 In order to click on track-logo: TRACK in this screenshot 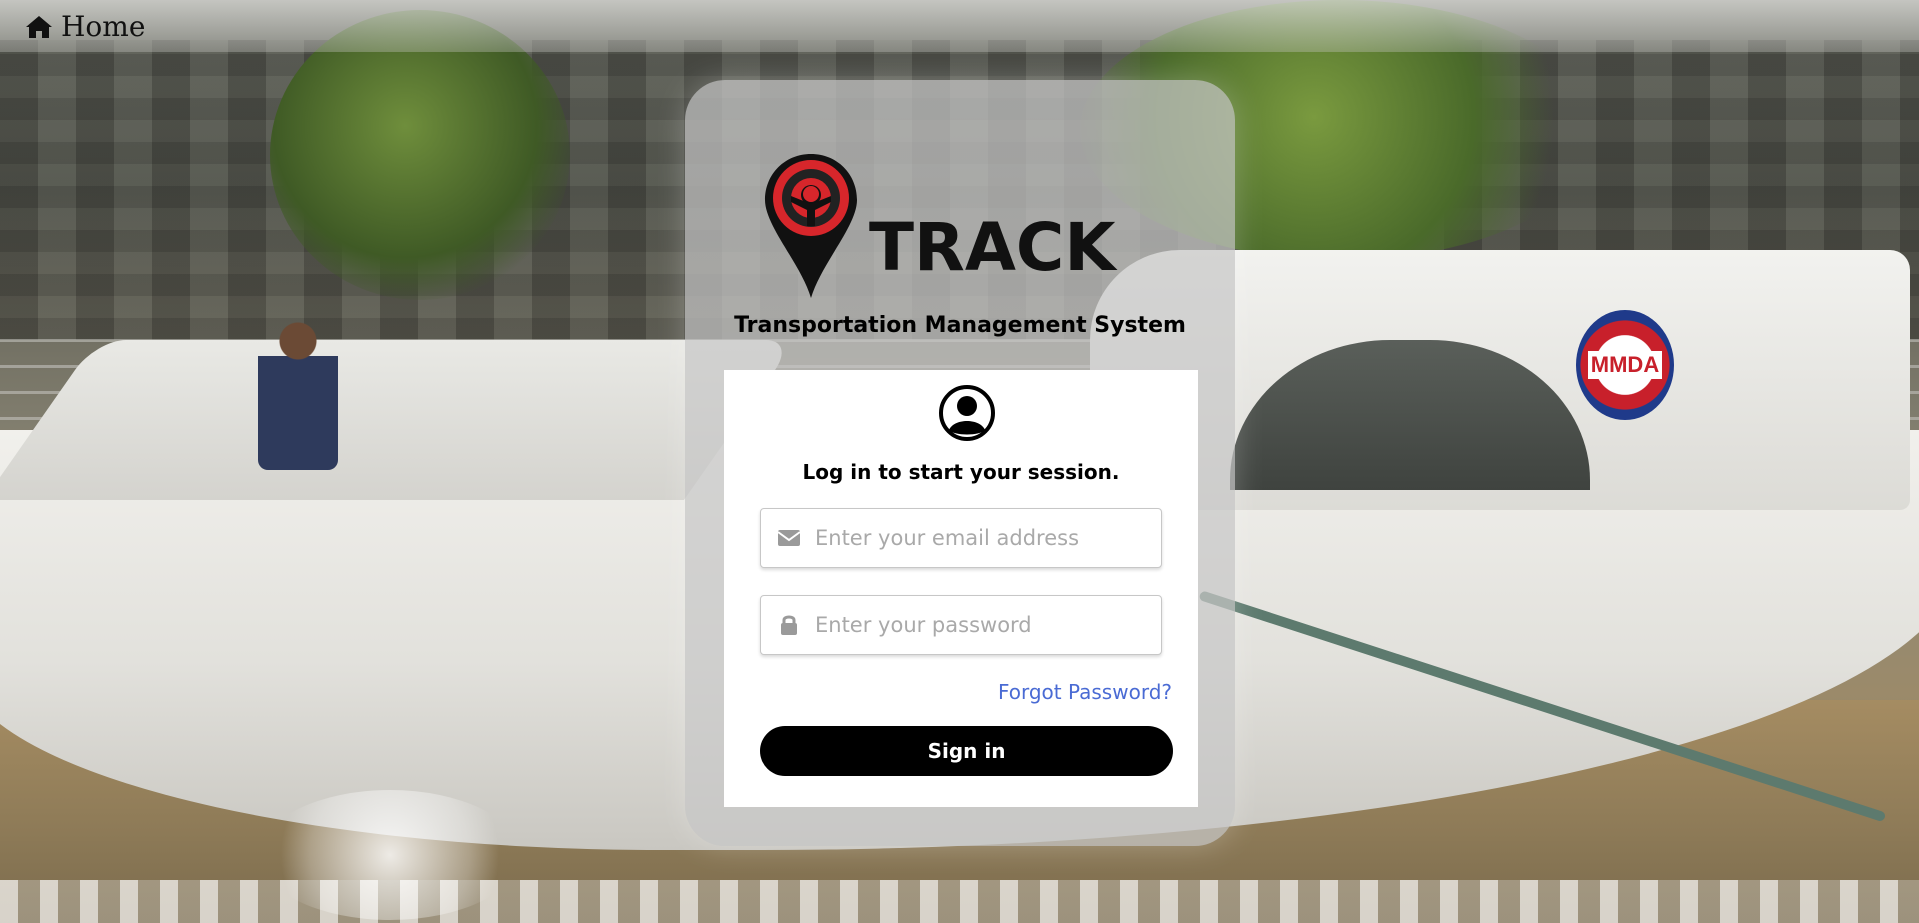, I will do `click(941, 226)`.